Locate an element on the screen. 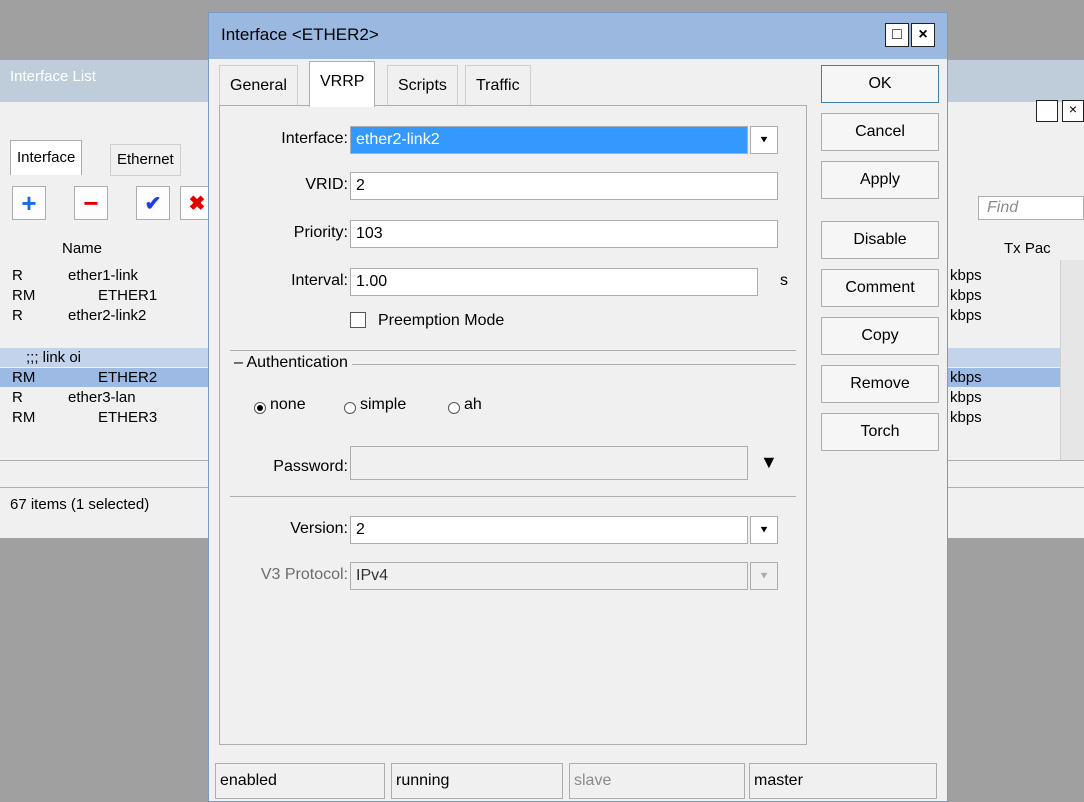 The height and width of the screenshot is (802, 1084). tab-traffic: Traffic is located at coordinates (498, 85).